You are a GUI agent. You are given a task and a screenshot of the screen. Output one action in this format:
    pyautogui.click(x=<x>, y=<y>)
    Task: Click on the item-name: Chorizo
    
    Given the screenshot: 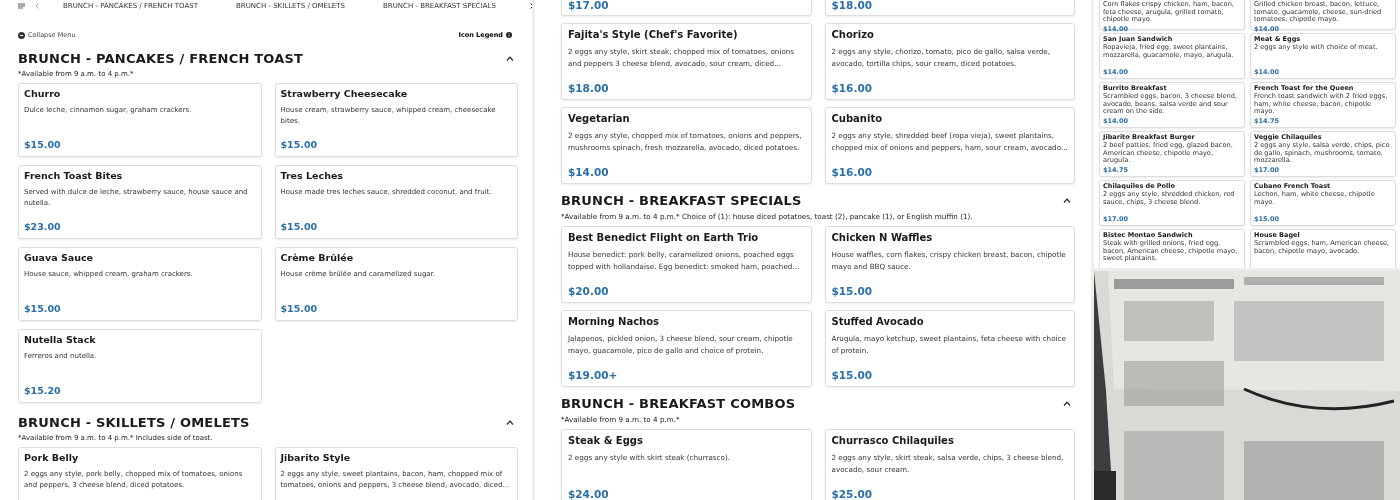 What is the action you would take?
    pyautogui.click(x=853, y=34)
    